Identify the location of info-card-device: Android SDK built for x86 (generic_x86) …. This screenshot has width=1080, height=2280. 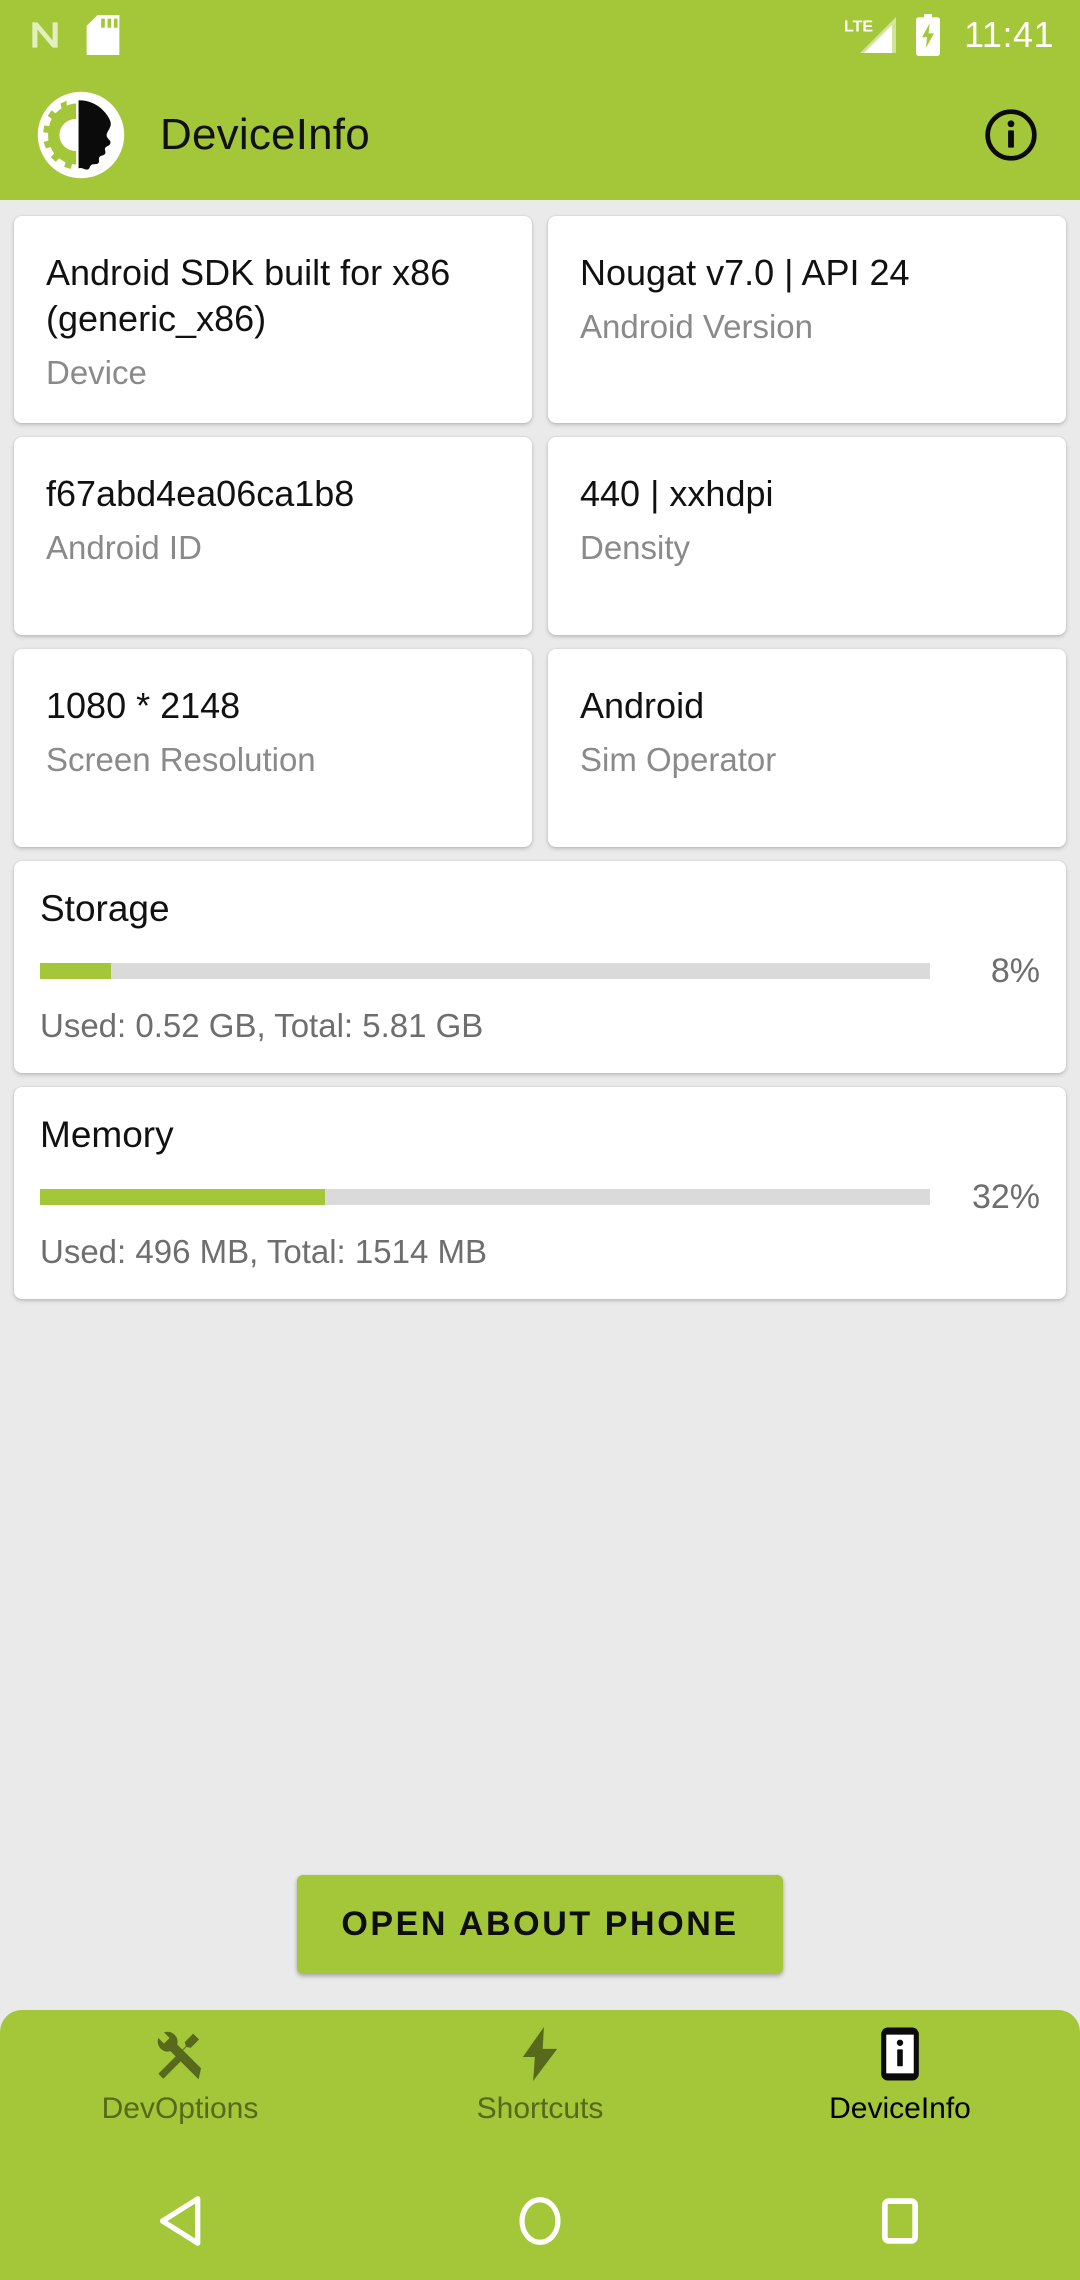
(273, 320).